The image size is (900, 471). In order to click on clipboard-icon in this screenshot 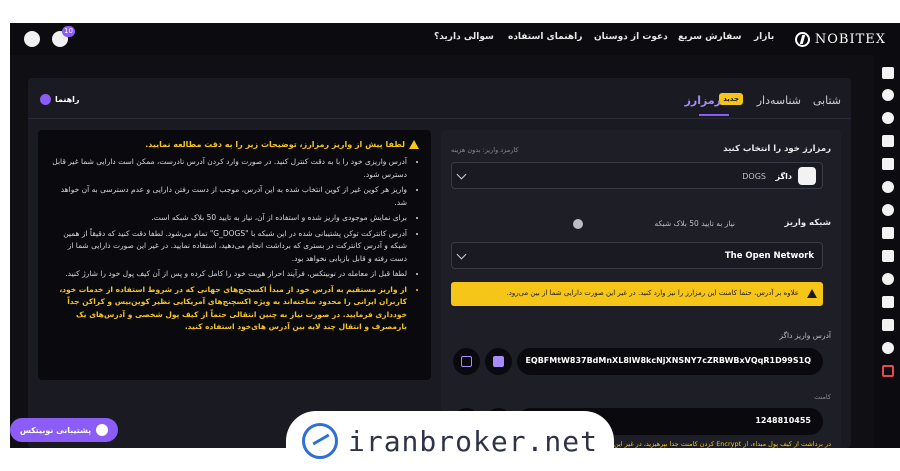, I will do `click(888, 164)`.